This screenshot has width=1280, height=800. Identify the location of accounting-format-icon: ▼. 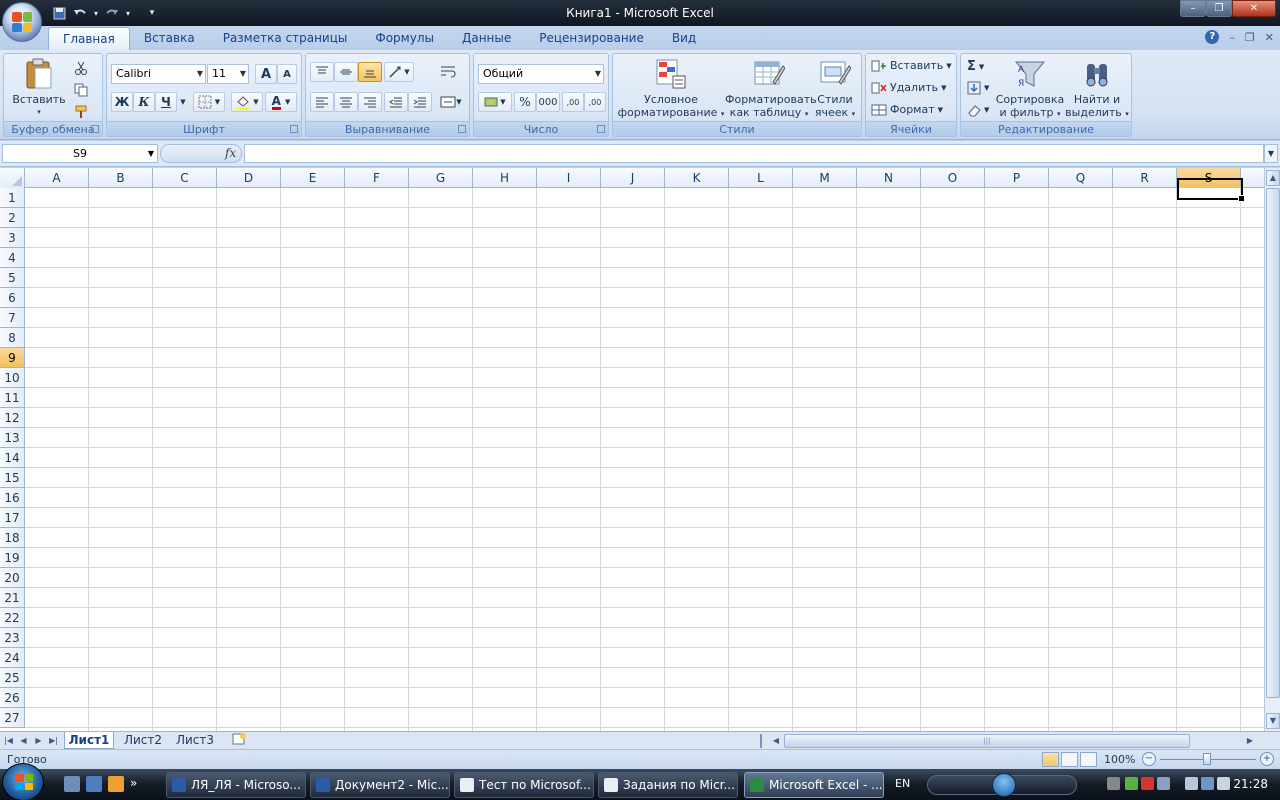
(495, 102).